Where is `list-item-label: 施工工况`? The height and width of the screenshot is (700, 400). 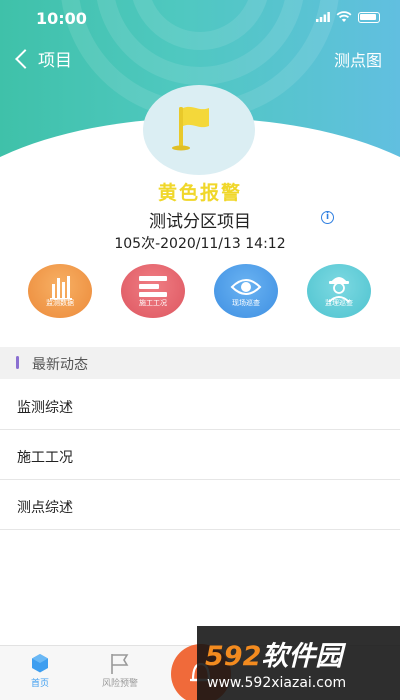 list-item-label: 施工工况 is located at coordinates (45, 458).